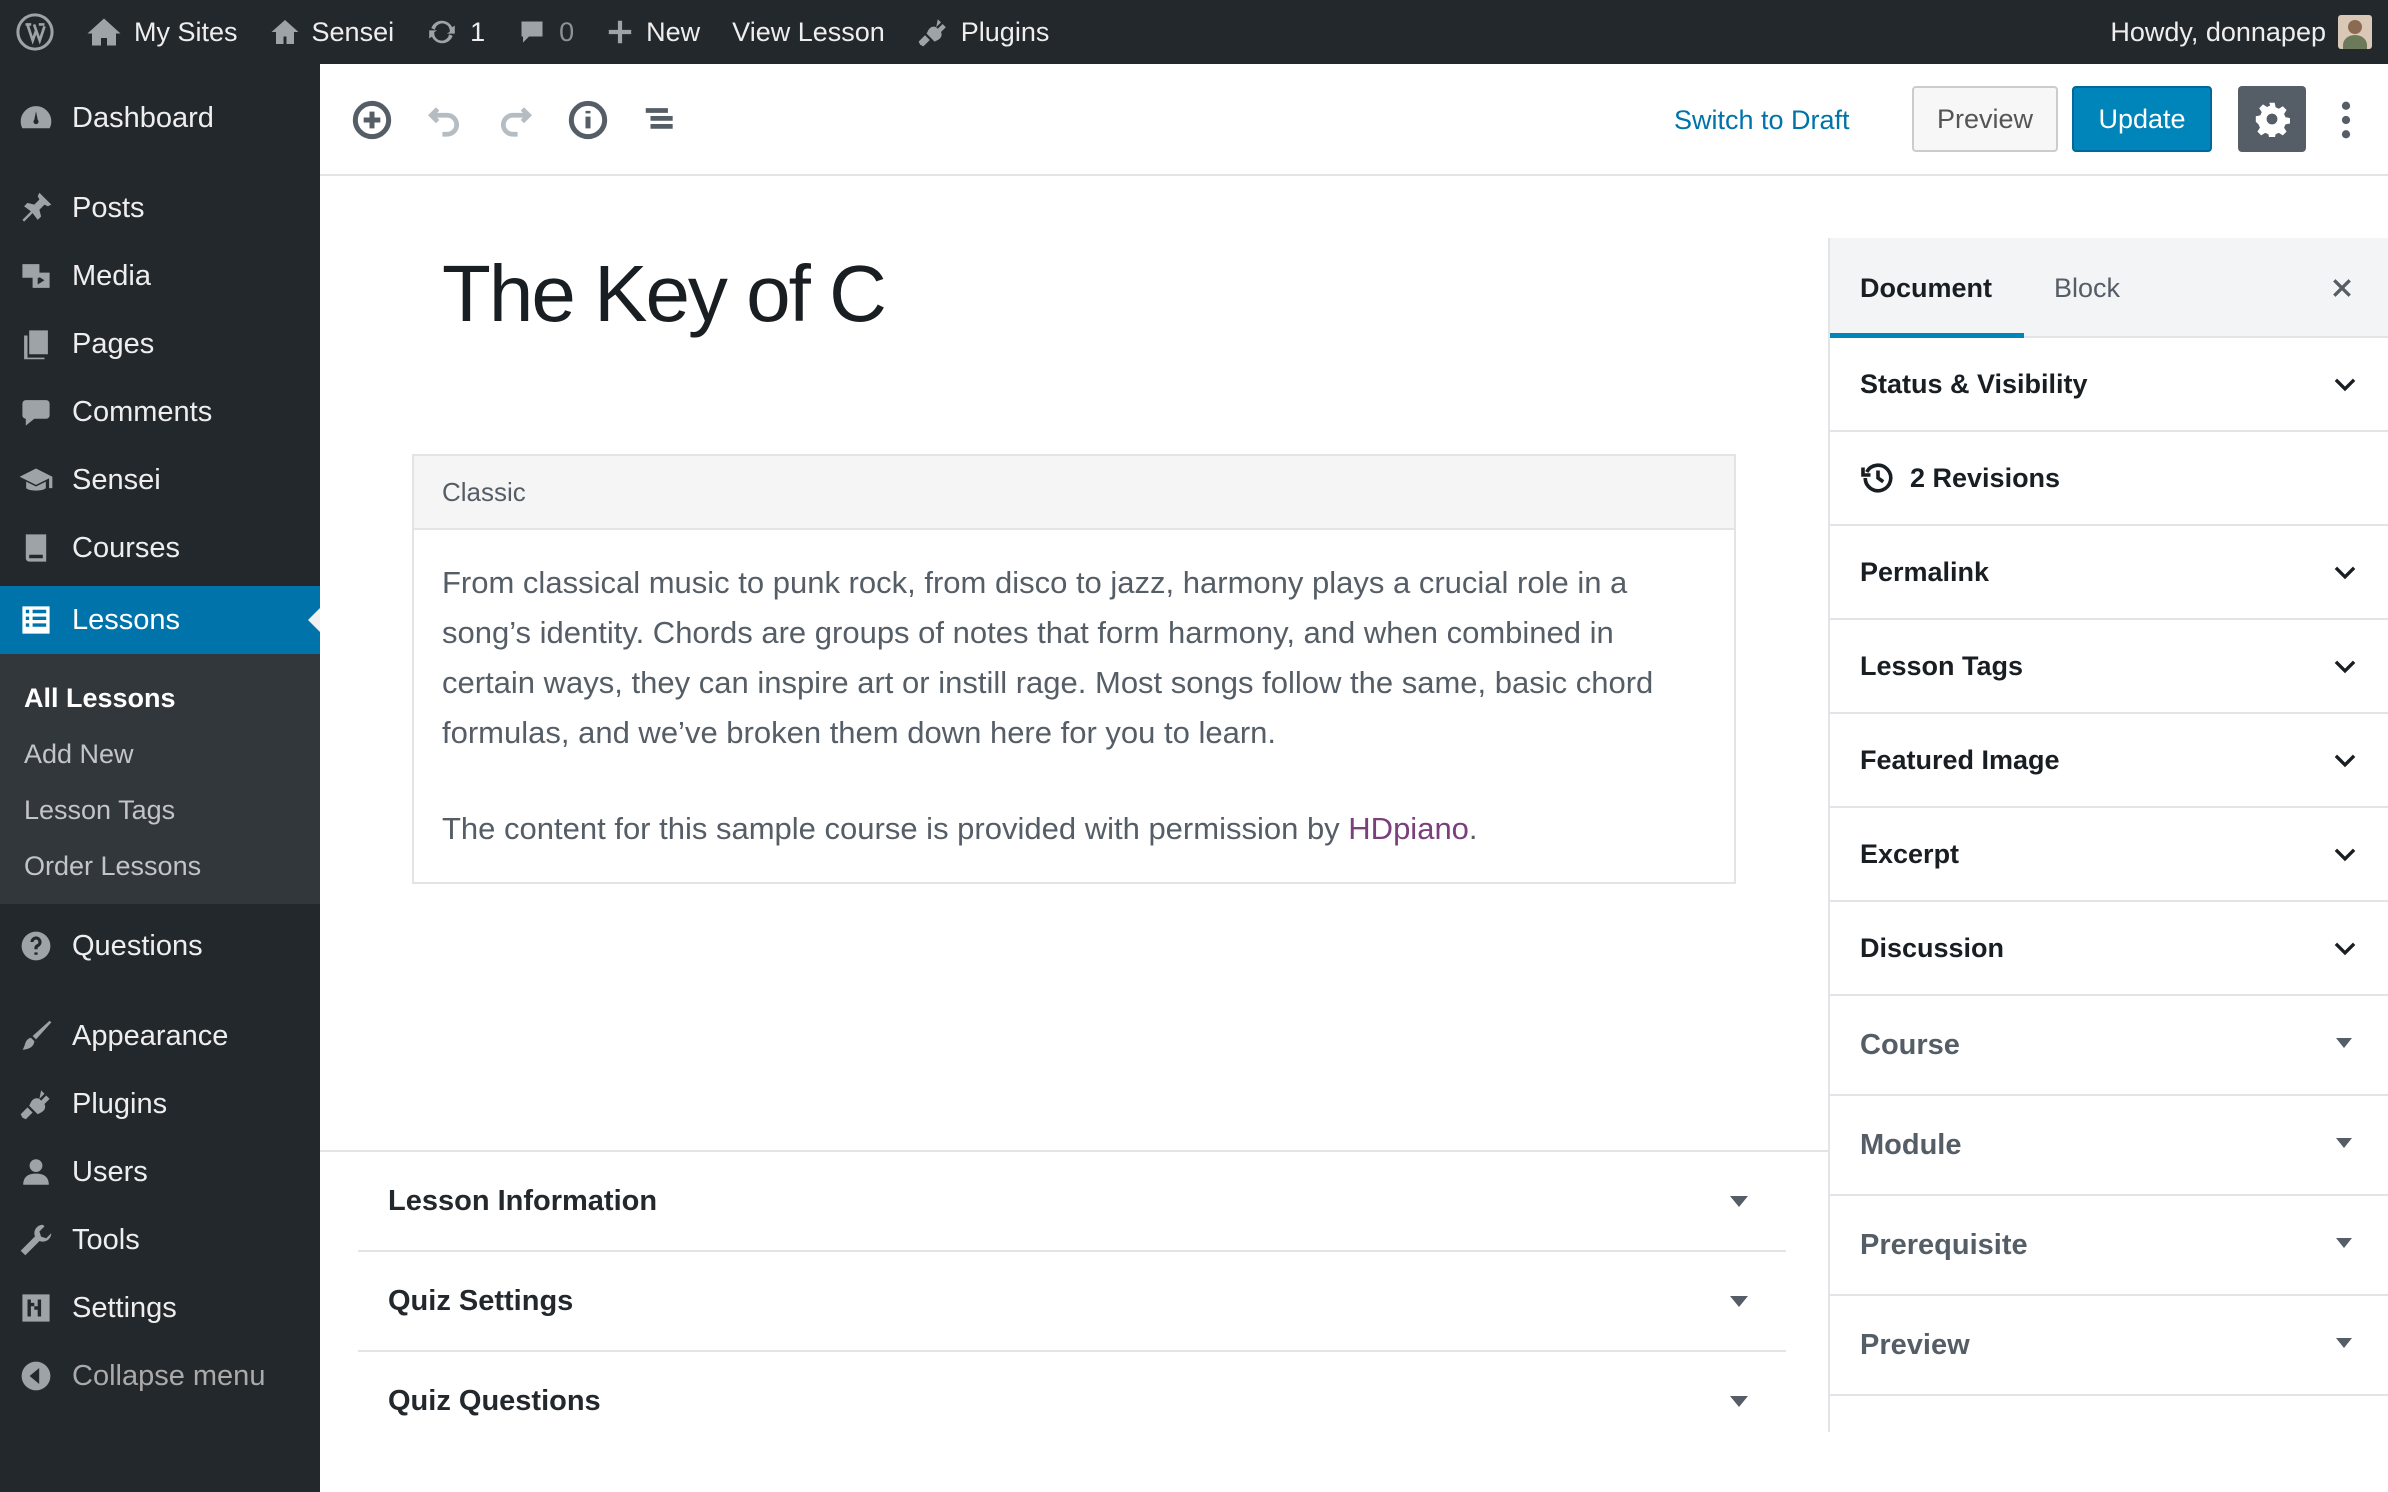  Describe the element at coordinates (126, 547) in the screenshot. I see `sidebar-item-label: Courses` at that location.